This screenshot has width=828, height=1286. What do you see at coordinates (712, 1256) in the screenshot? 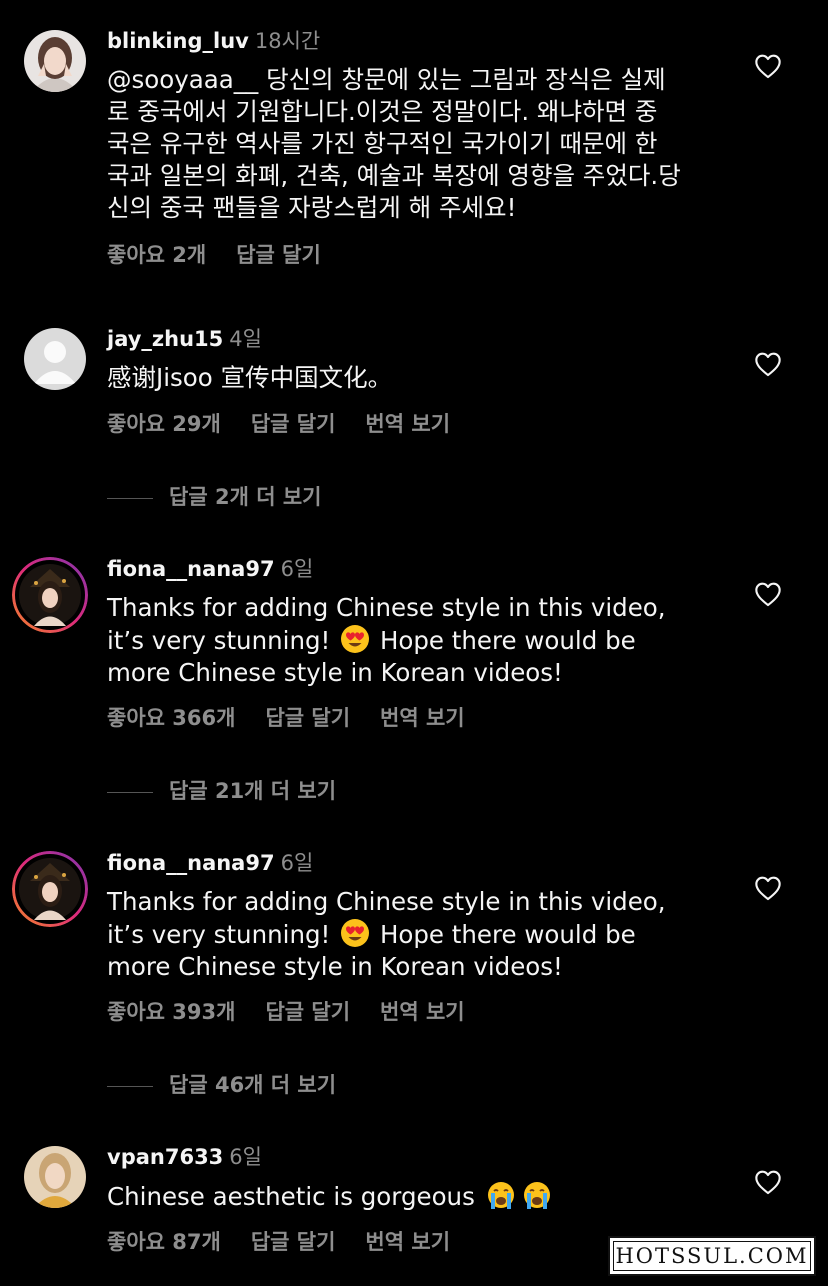
I see `watermark: HOTSSUL.COM` at bounding box center [712, 1256].